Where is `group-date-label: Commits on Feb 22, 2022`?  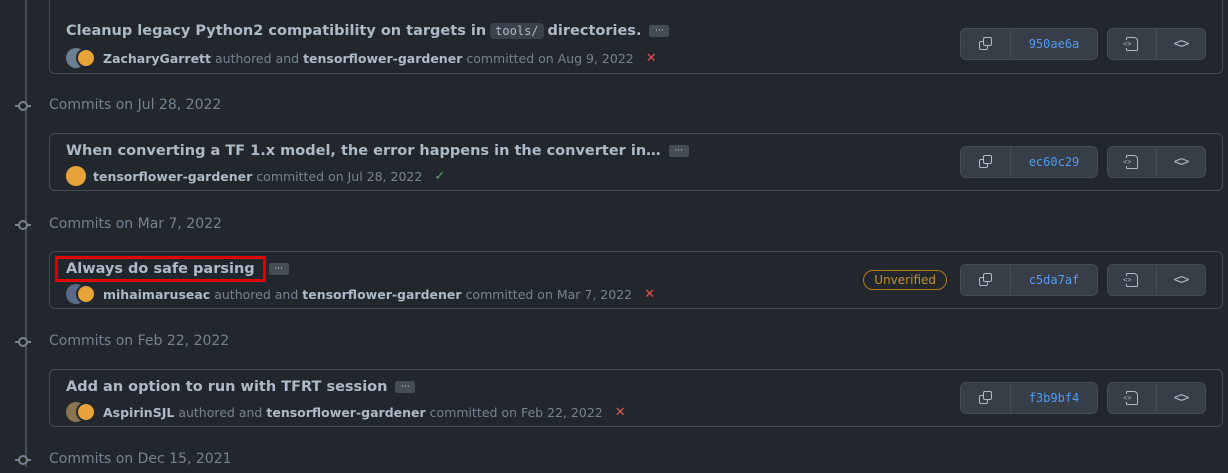 group-date-label: Commits on Feb 22, 2022 is located at coordinates (139, 341).